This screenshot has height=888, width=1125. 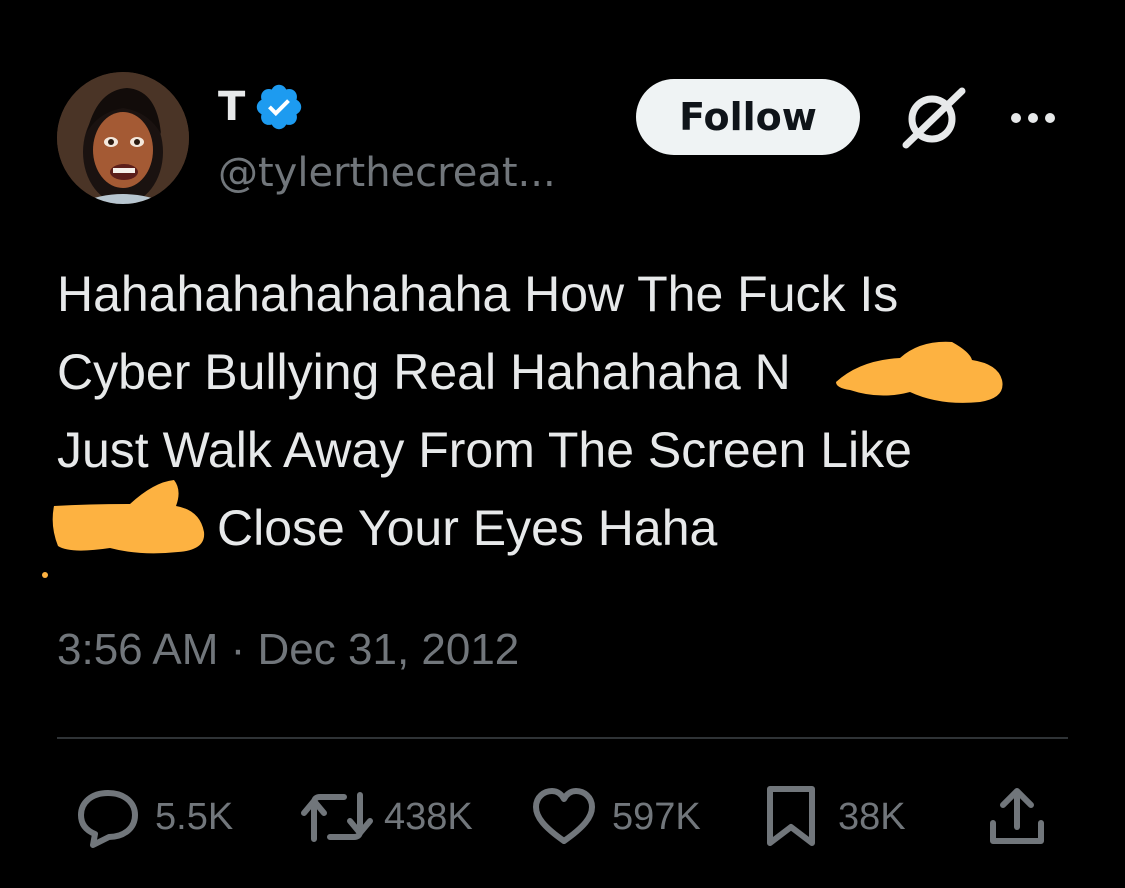 What do you see at coordinates (123, 138) in the screenshot?
I see `avatar` at bounding box center [123, 138].